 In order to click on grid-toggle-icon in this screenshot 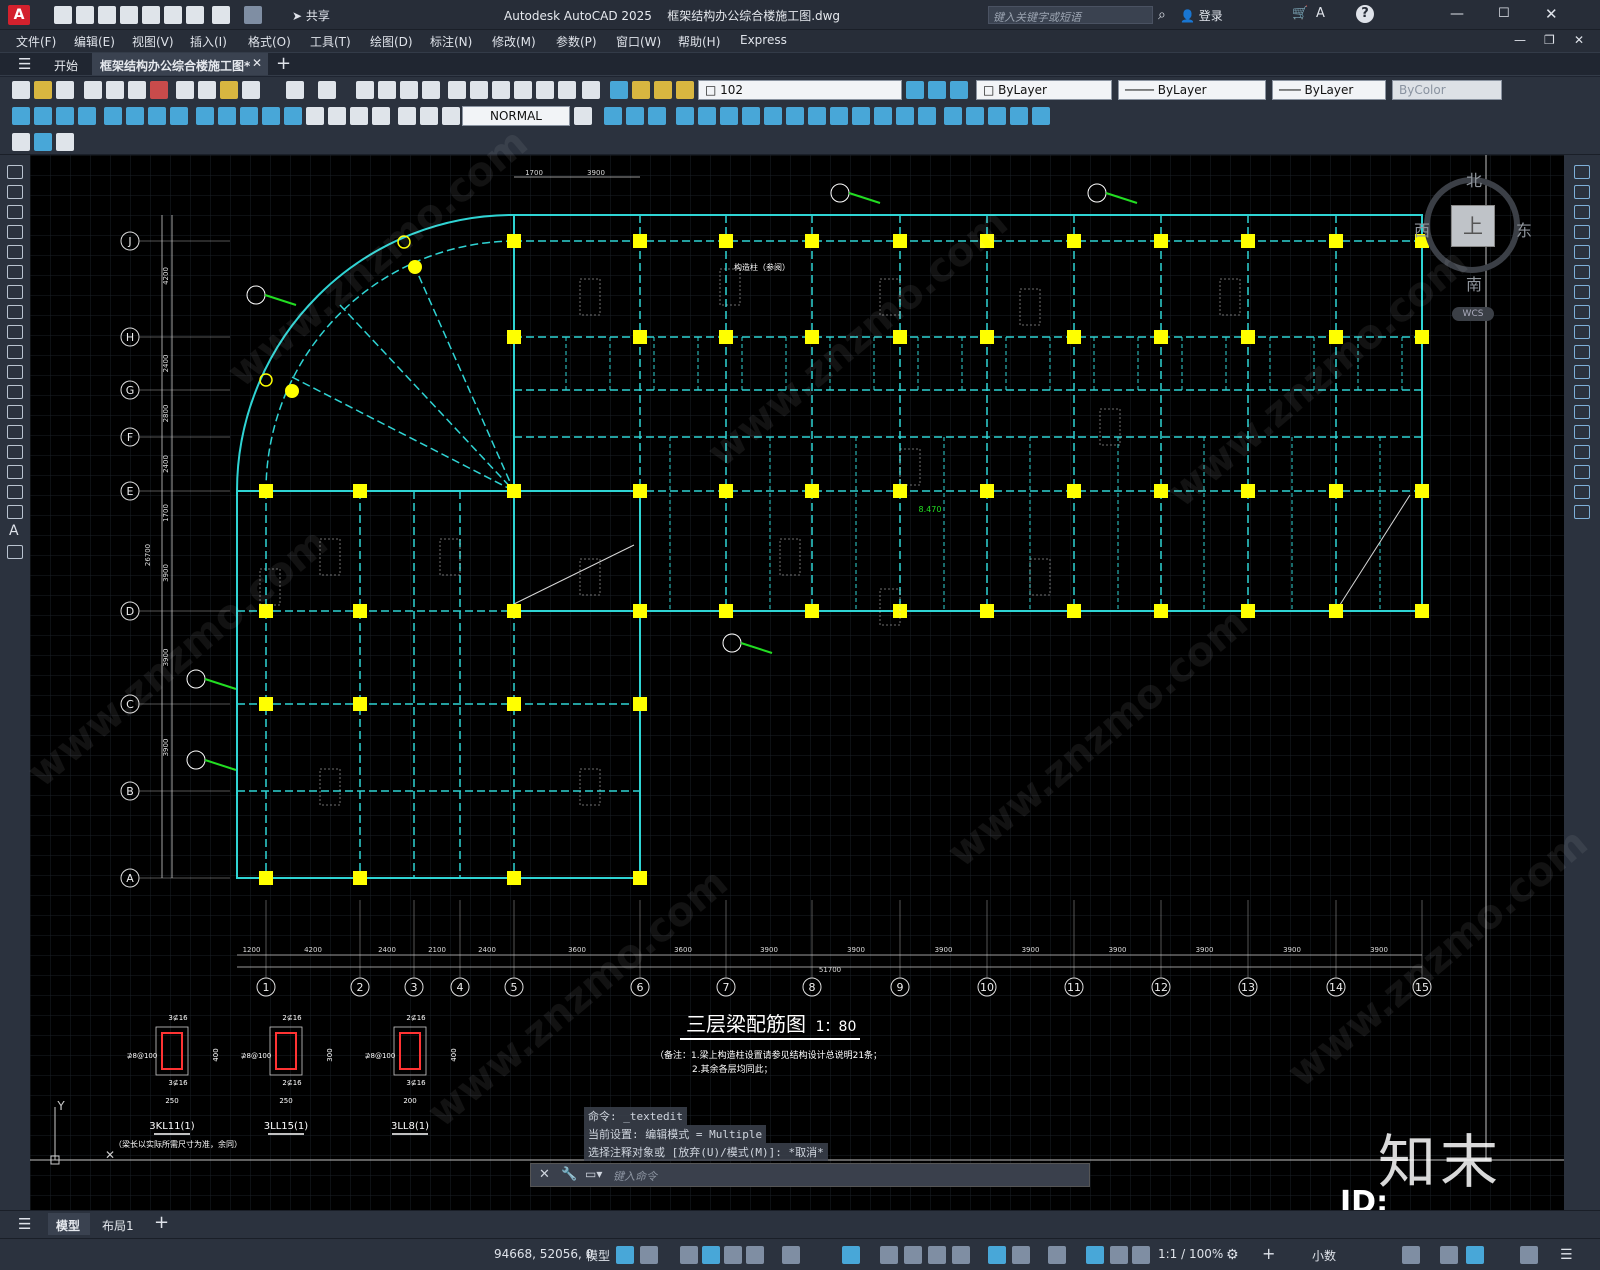, I will do `click(625, 1255)`.